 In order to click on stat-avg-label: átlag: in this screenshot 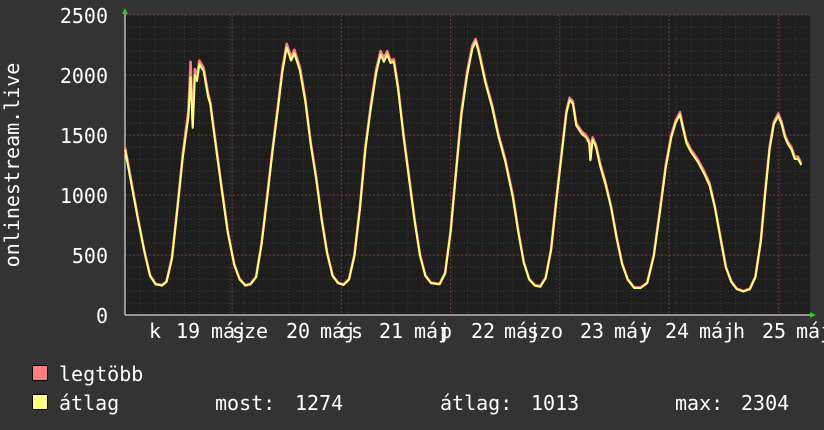, I will do `click(476, 403)`.